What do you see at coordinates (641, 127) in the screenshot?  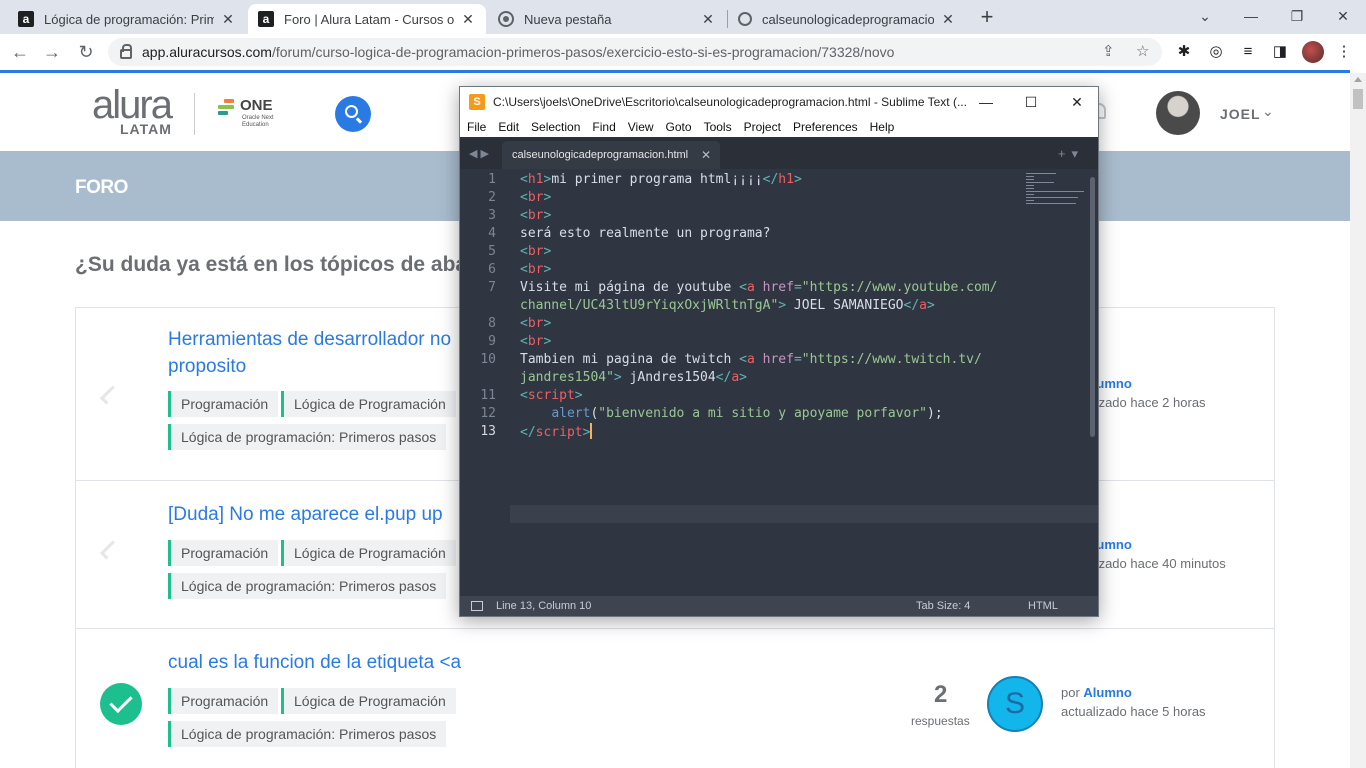 I see `menu-view: View` at bounding box center [641, 127].